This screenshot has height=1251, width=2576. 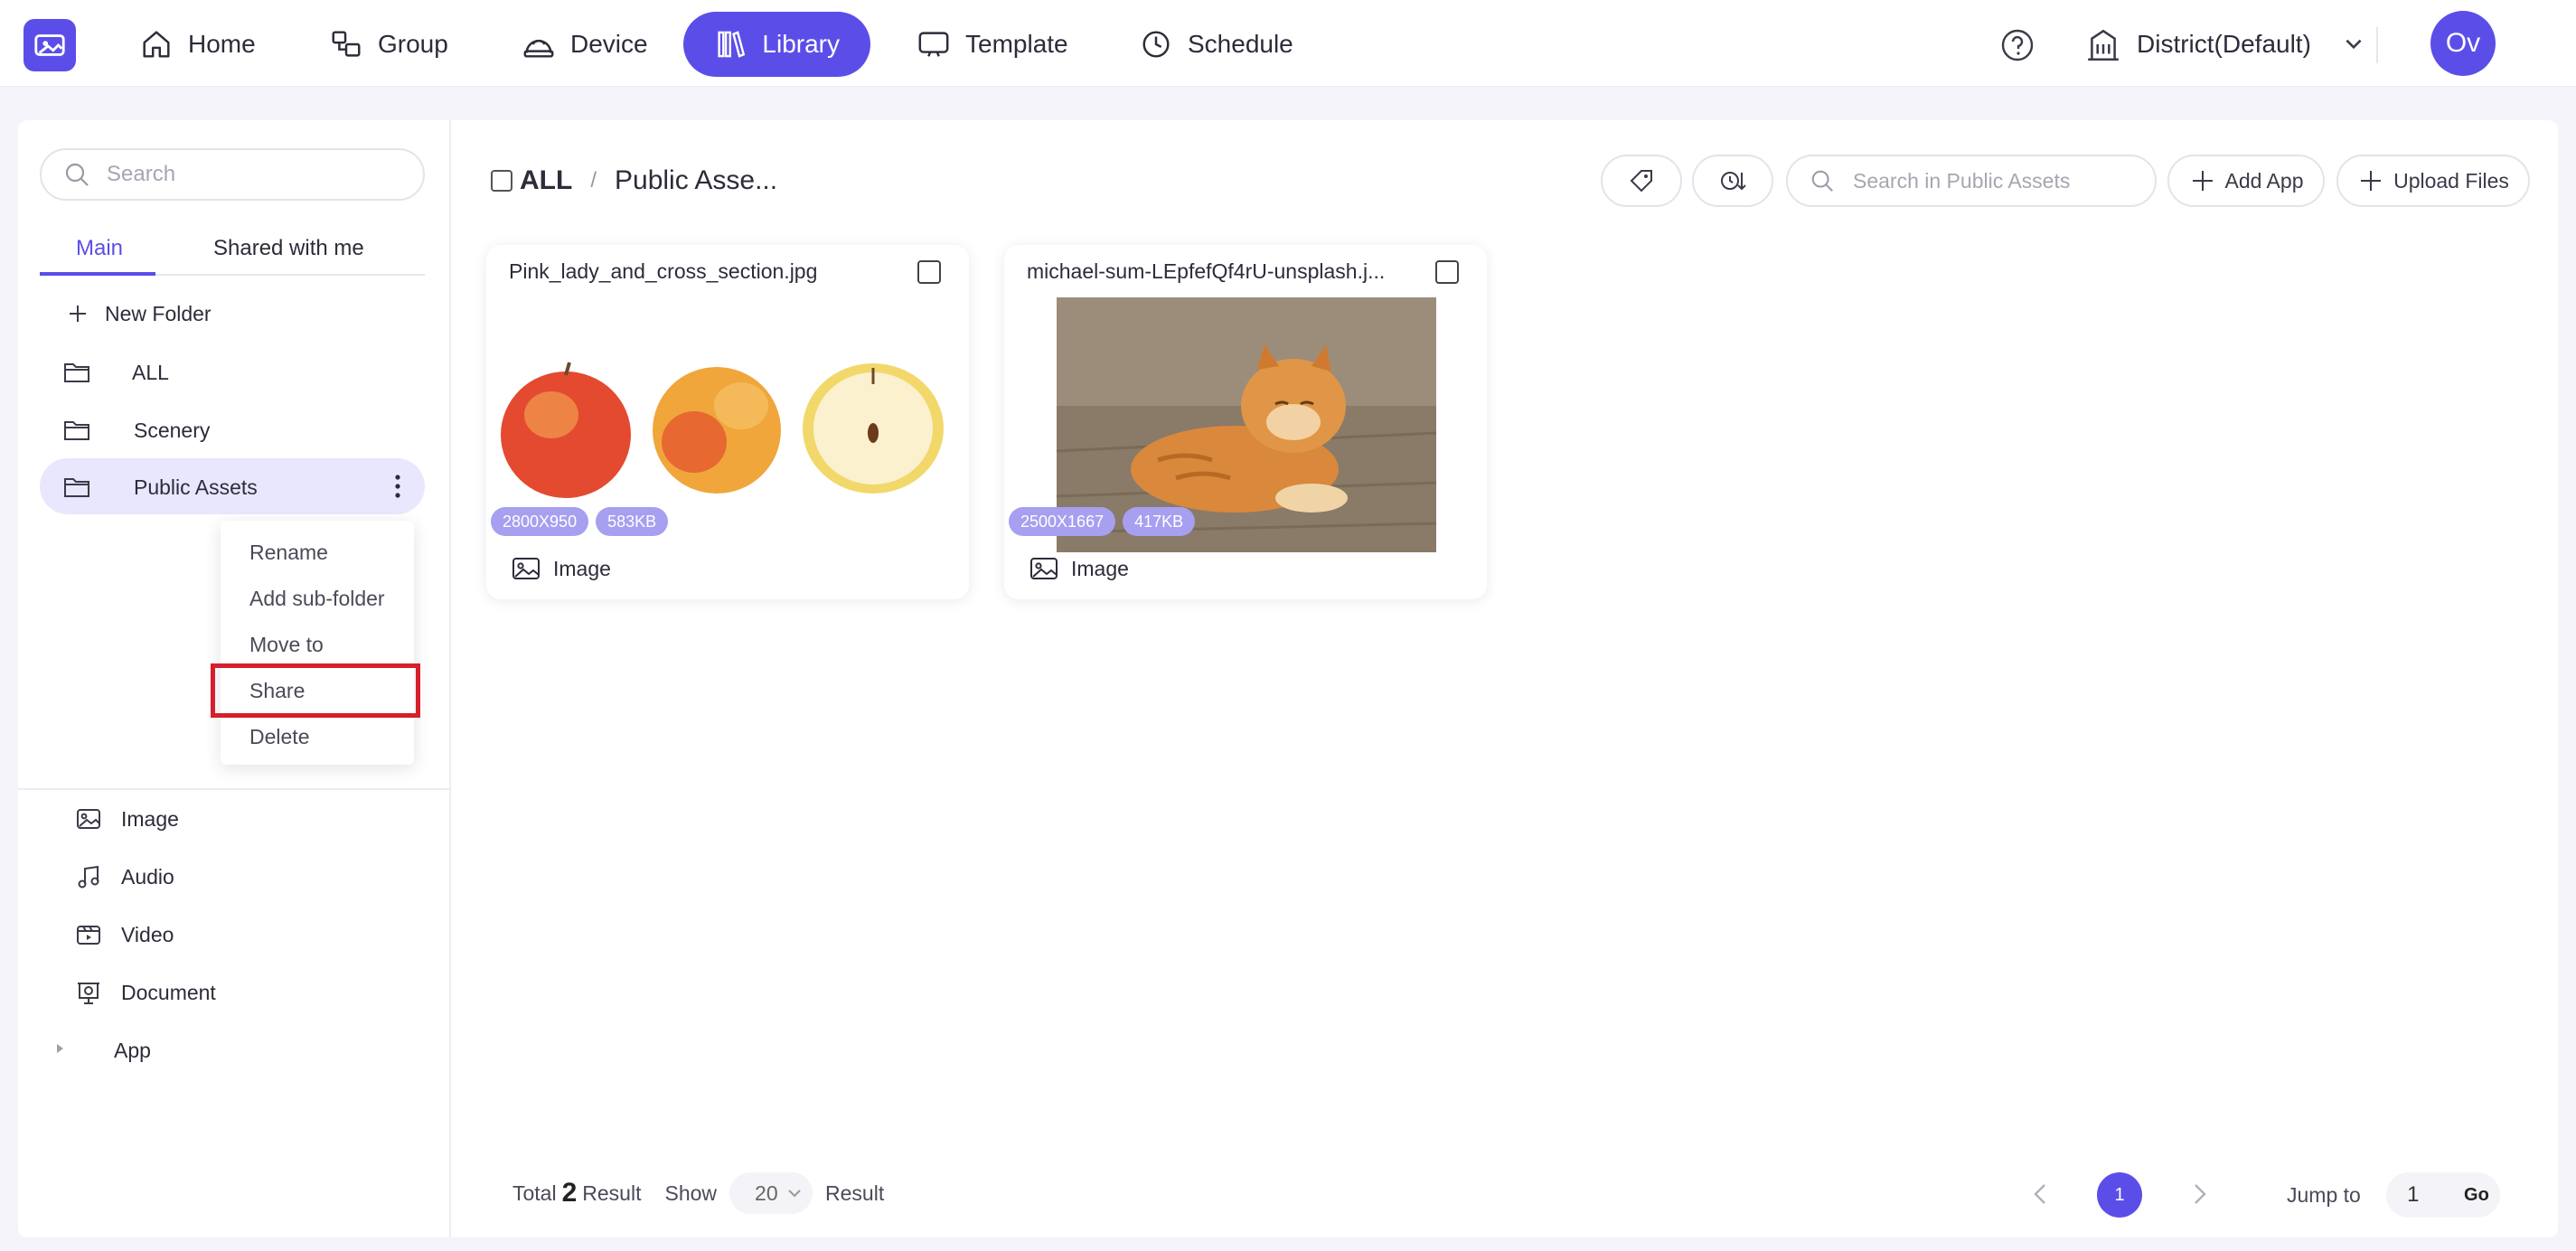 I want to click on sidebar-tabs: Main Shared with me, so click(x=233, y=253).